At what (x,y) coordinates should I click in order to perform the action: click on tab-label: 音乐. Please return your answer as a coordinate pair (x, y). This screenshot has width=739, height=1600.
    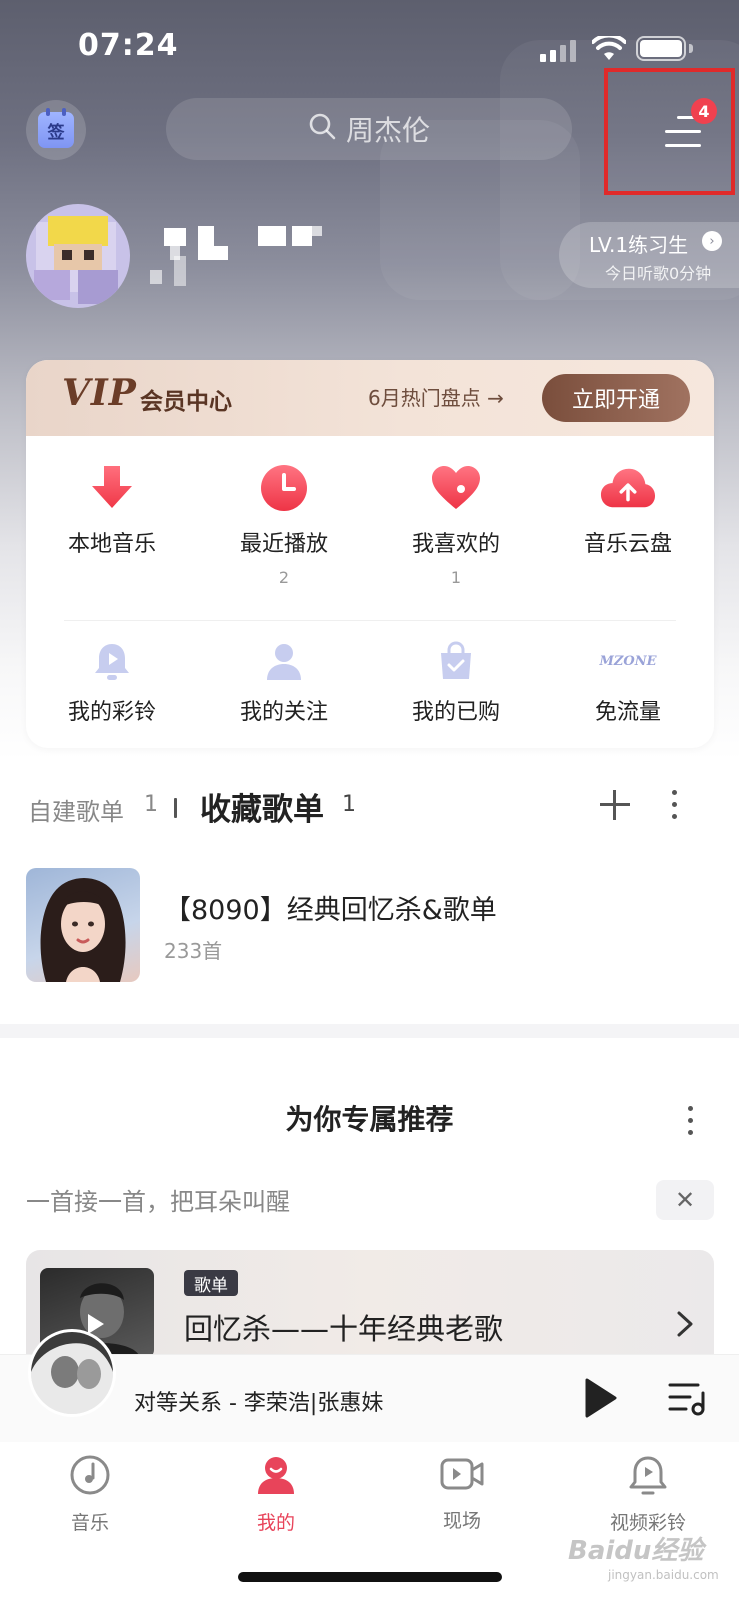
    Looking at the image, I should click on (89, 1523).